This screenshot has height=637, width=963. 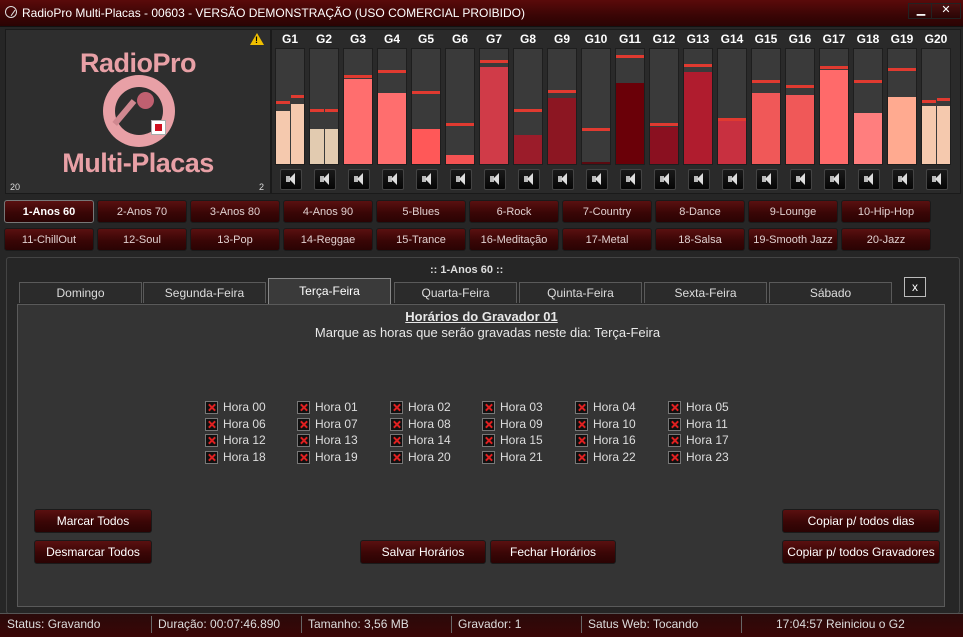 What do you see at coordinates (607, 239) in the screenshot?
I see `preset-button: 17-Metal` at bounding box center [607, 239].